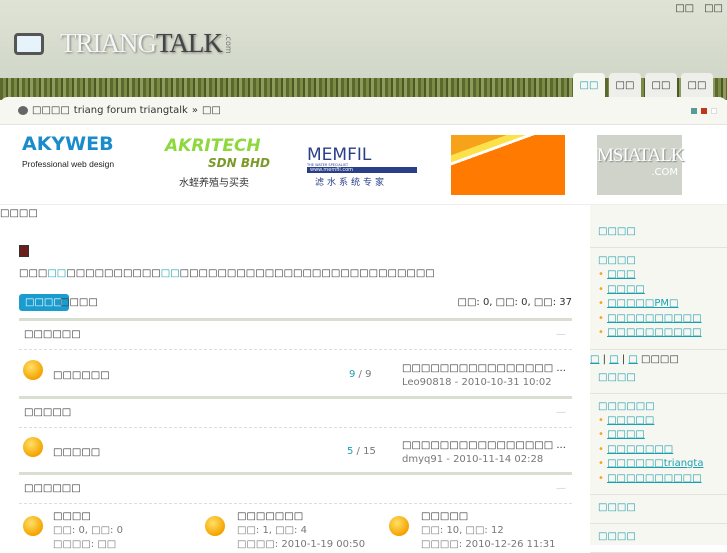 The width and height of the screenshot is (727, 553). What do you see at coordinates (640, 449) in the screenshot?
I see `sidebar-link: □□□□□□□` at bounding box center [640, 449].